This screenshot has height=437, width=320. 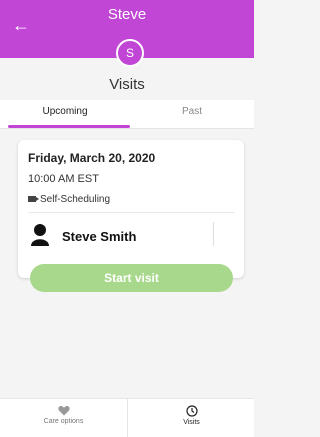 I want to click on scheduling-type: Self-Scheduling, so click(x=69, y=199).